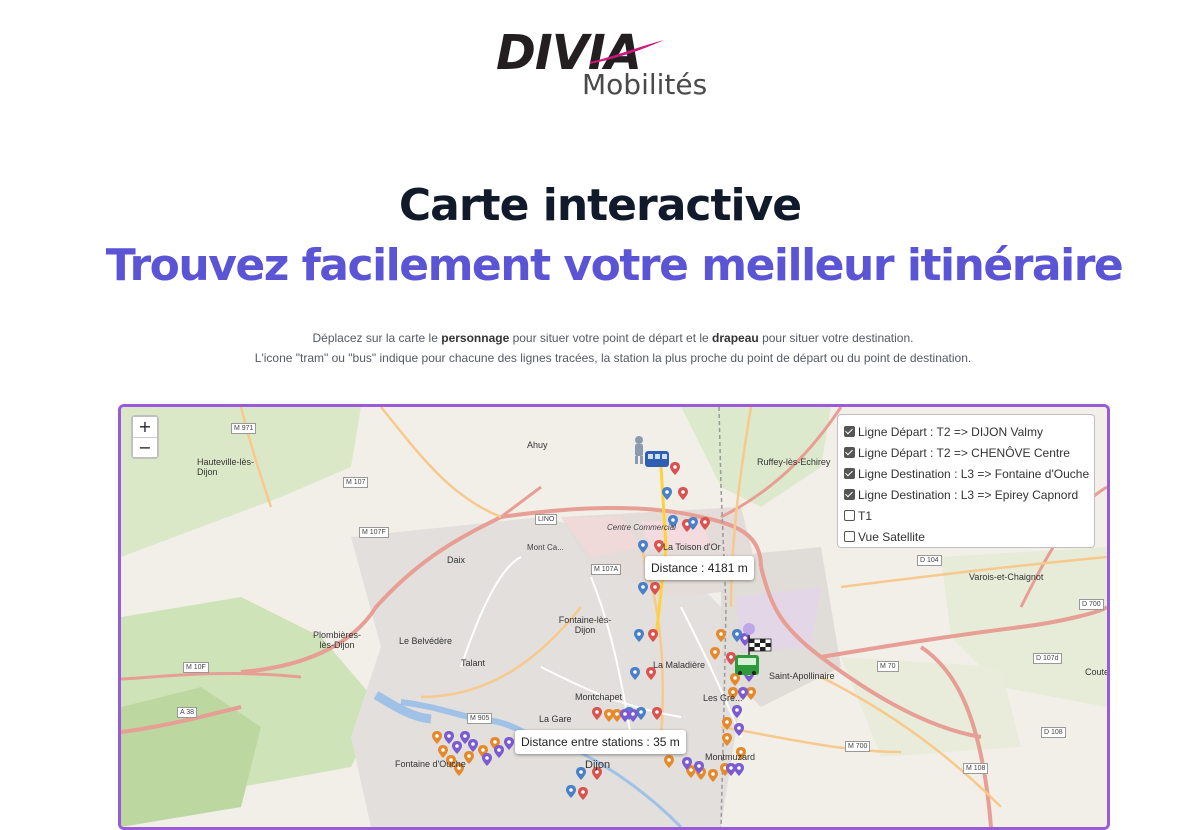 Image resolution: width=1200 pixels, height=830 pixels. I want to click on place-label: Montchapet, so click(599, 697).